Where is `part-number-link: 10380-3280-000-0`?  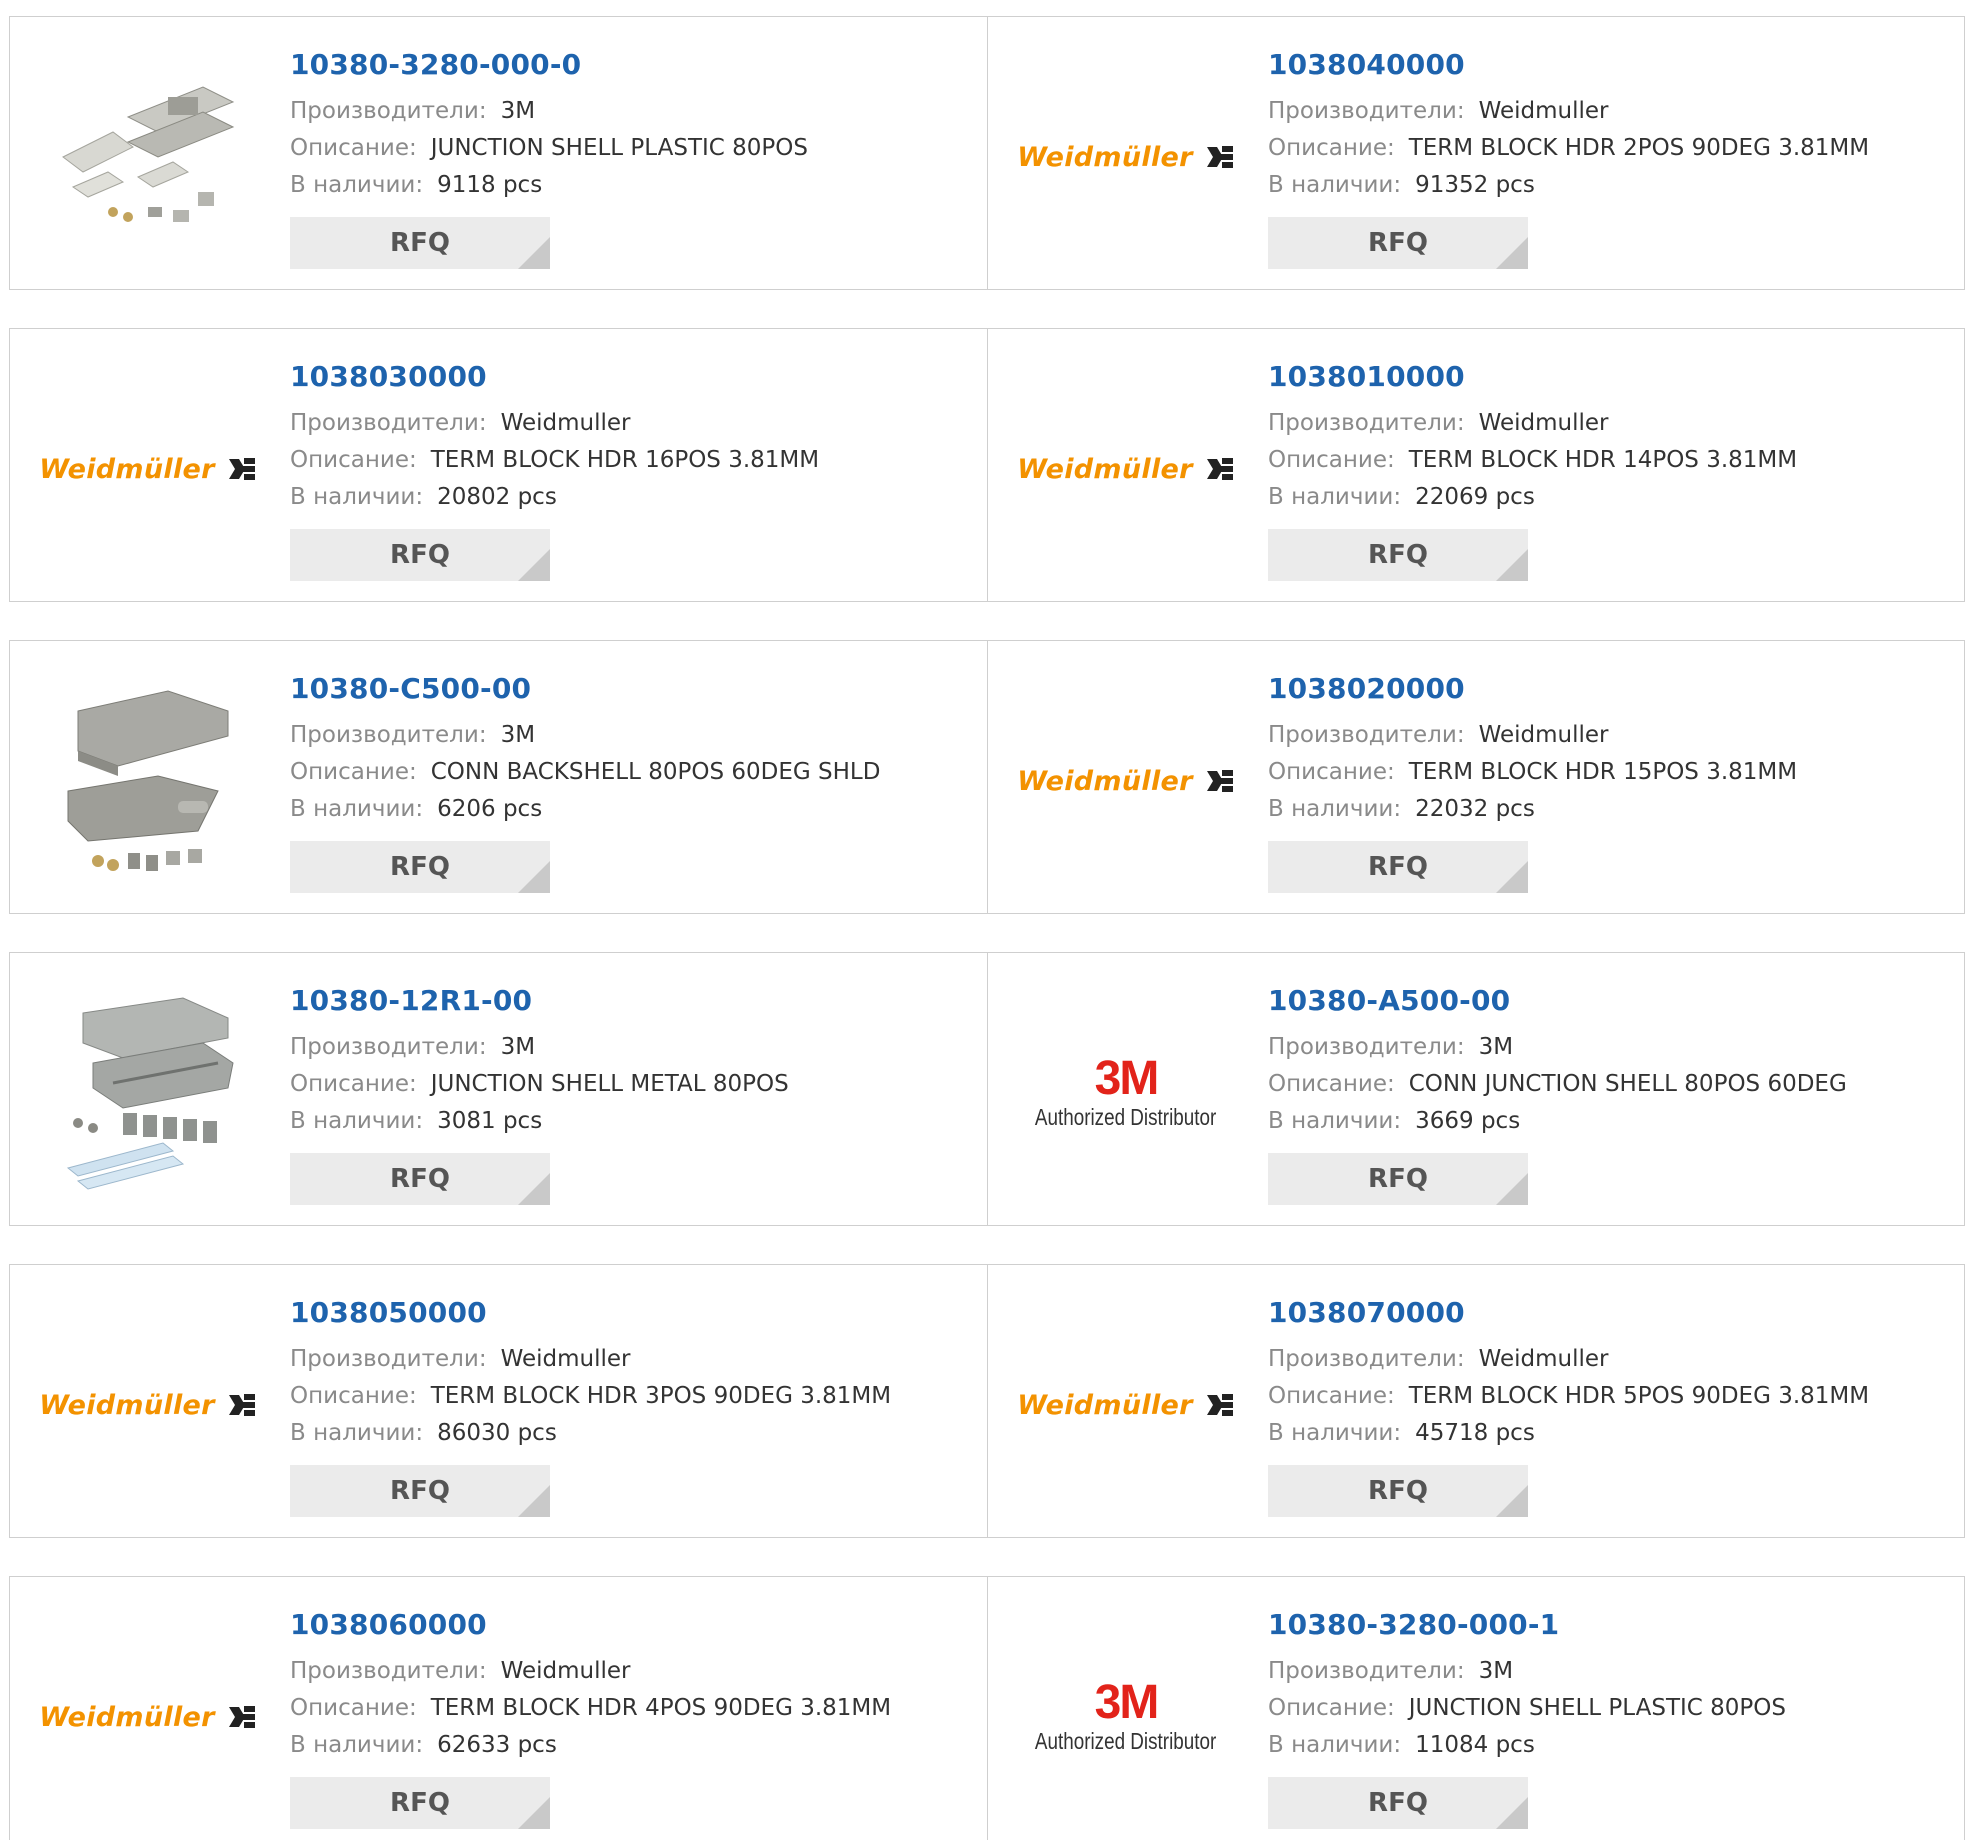 part-number-link: 10380-3280-000-0 is located at coordinates (549, 65).